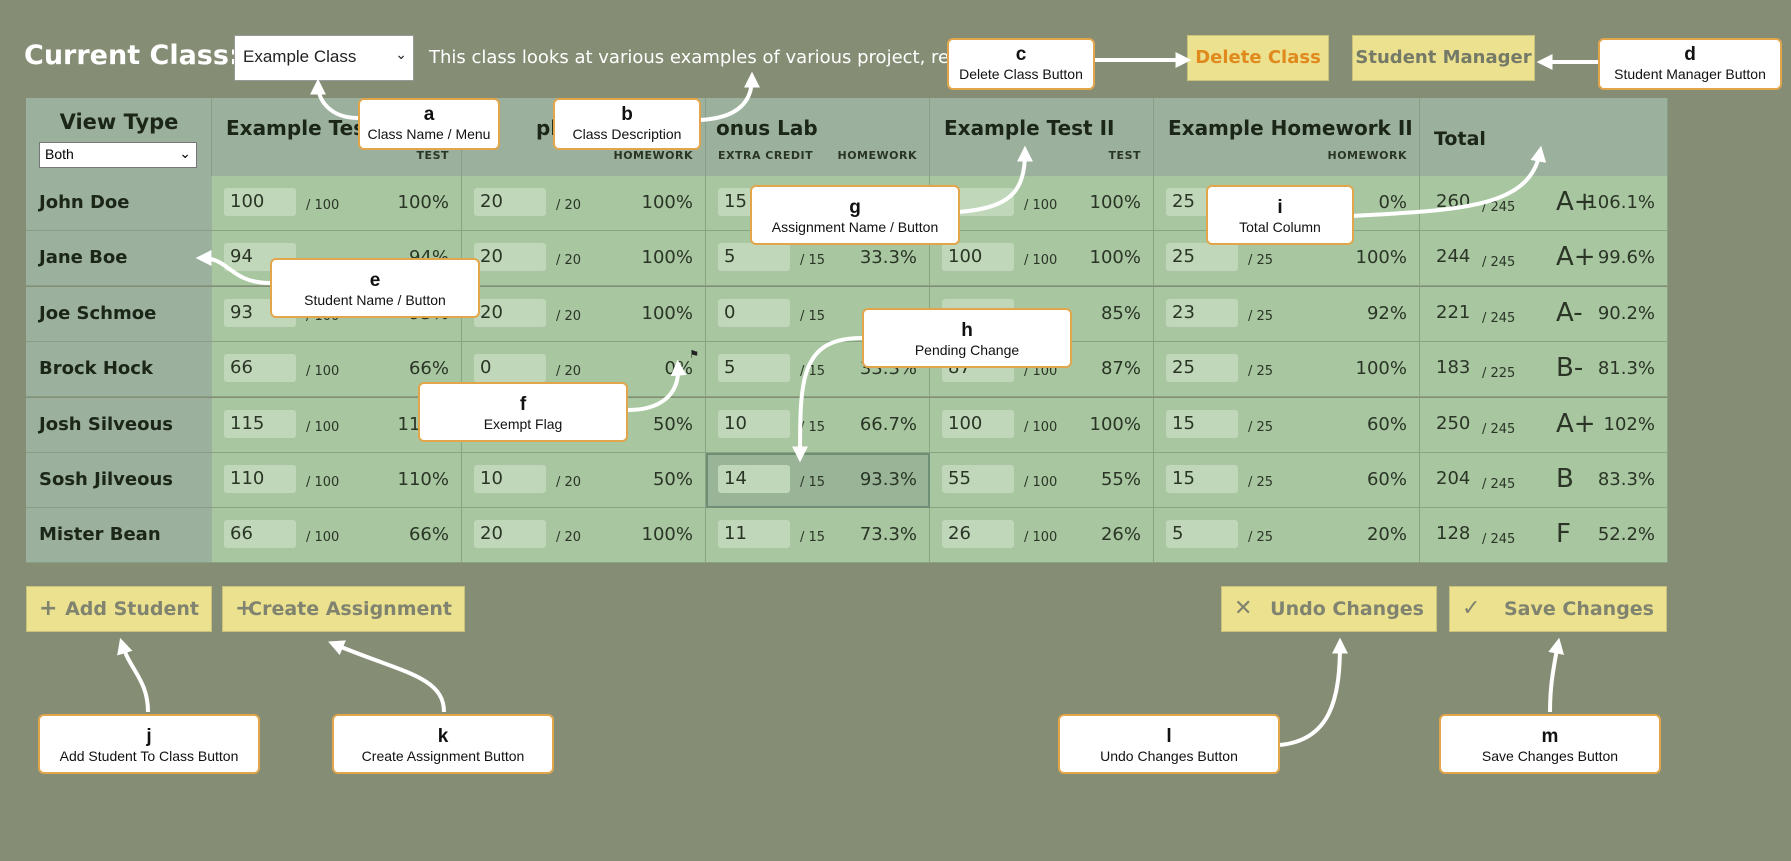  I want to click on callout-c: c Delete Class Button, so click(1021, 64).